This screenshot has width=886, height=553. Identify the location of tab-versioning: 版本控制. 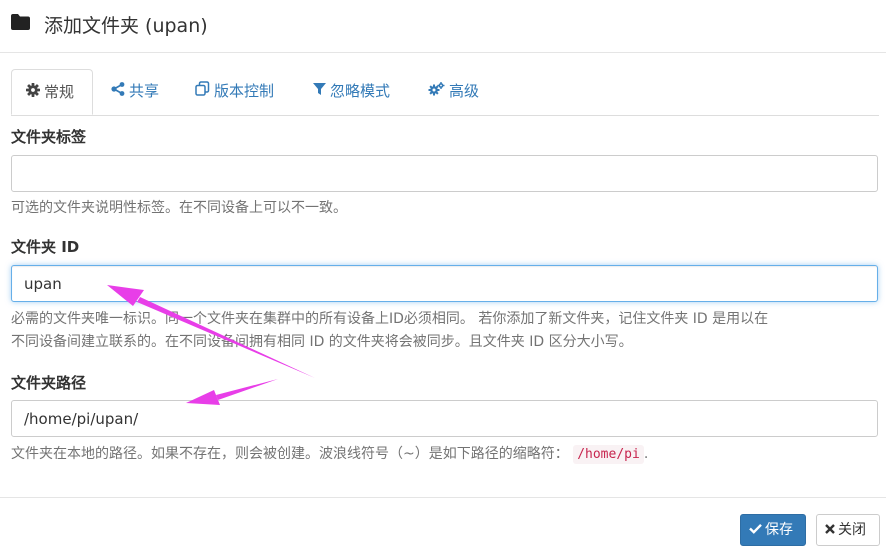
(234, 91).